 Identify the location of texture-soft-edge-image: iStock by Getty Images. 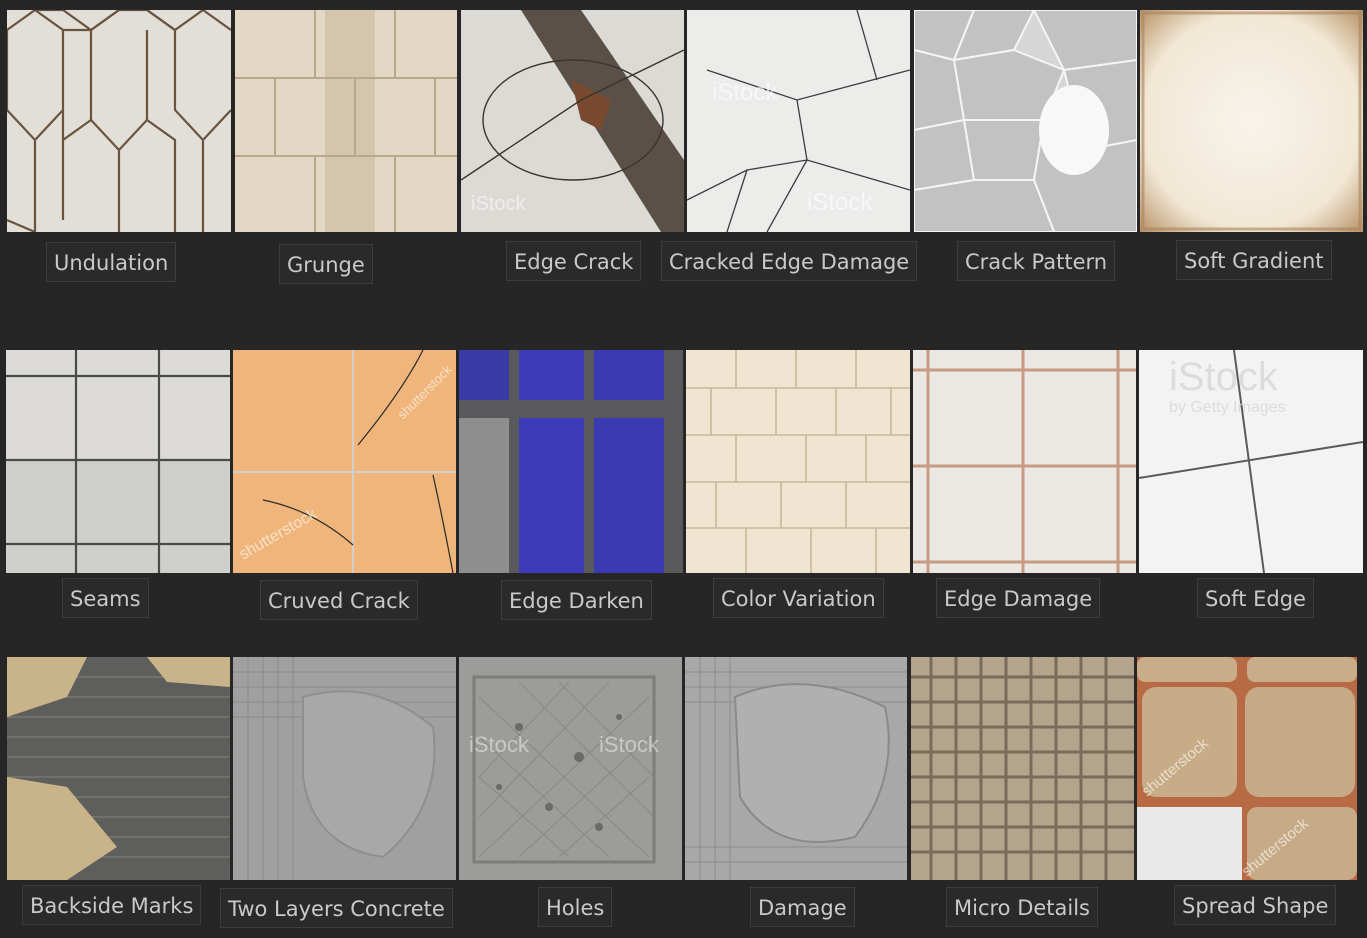
(1251, 461).